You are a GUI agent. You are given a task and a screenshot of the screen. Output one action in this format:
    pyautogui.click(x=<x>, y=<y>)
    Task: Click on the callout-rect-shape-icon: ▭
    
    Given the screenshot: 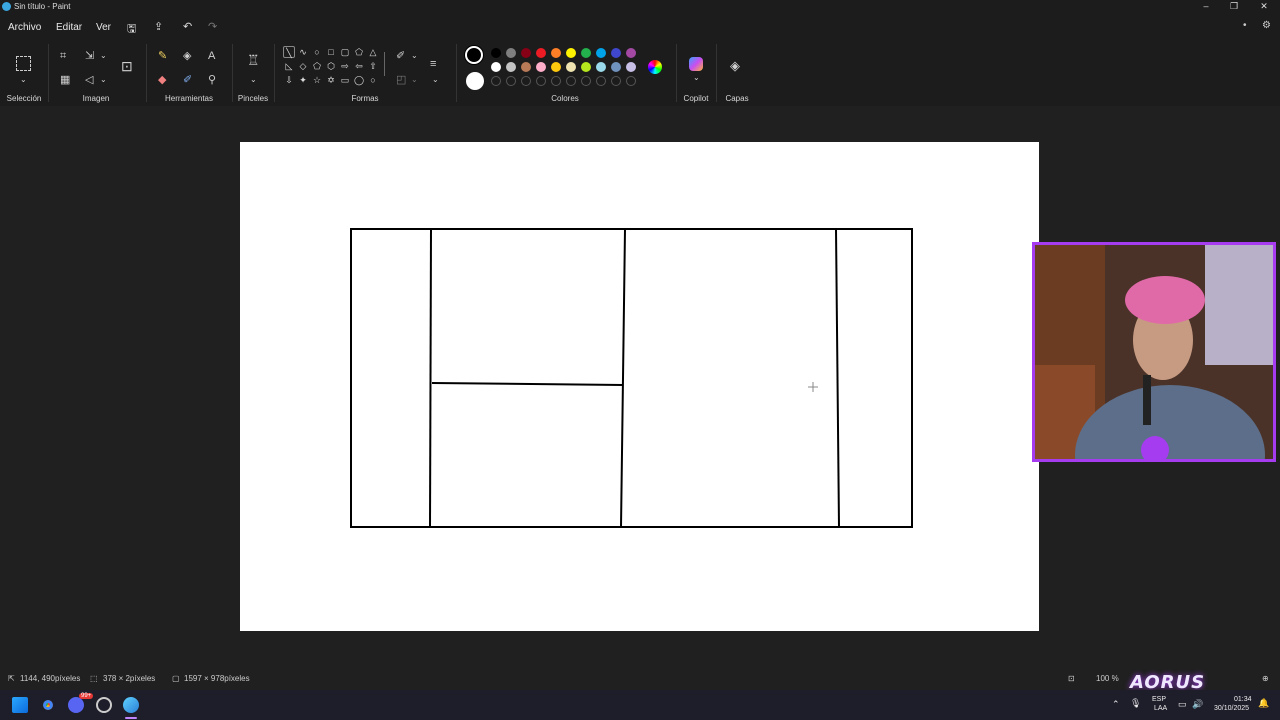 What is the action you would take?
    pyautogui.click(x=345, y=80)
    